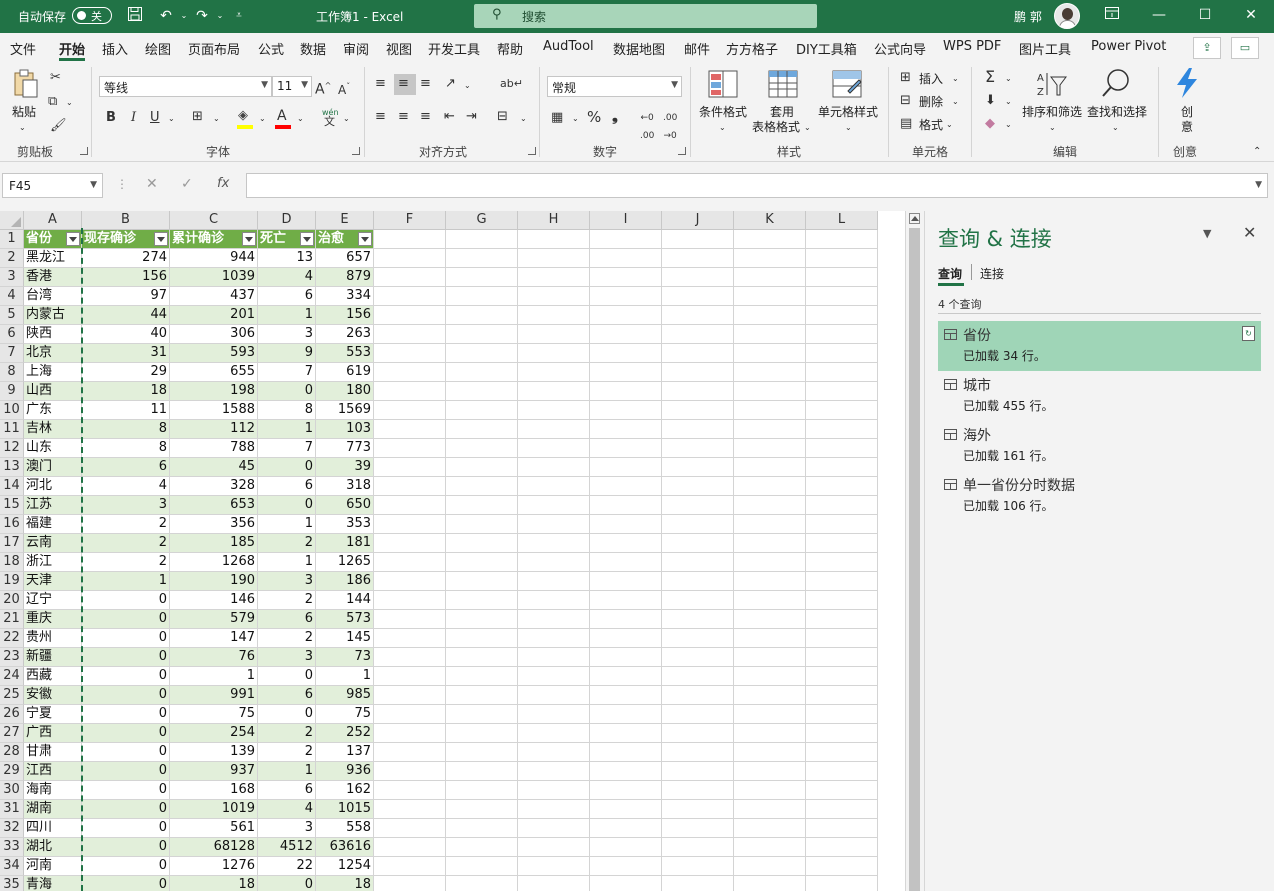 This screenshot has width=1274, height=891. Describe the element at coordinates (914, 559) in the screenshot. I see `scrollbar-thumb` at that location.